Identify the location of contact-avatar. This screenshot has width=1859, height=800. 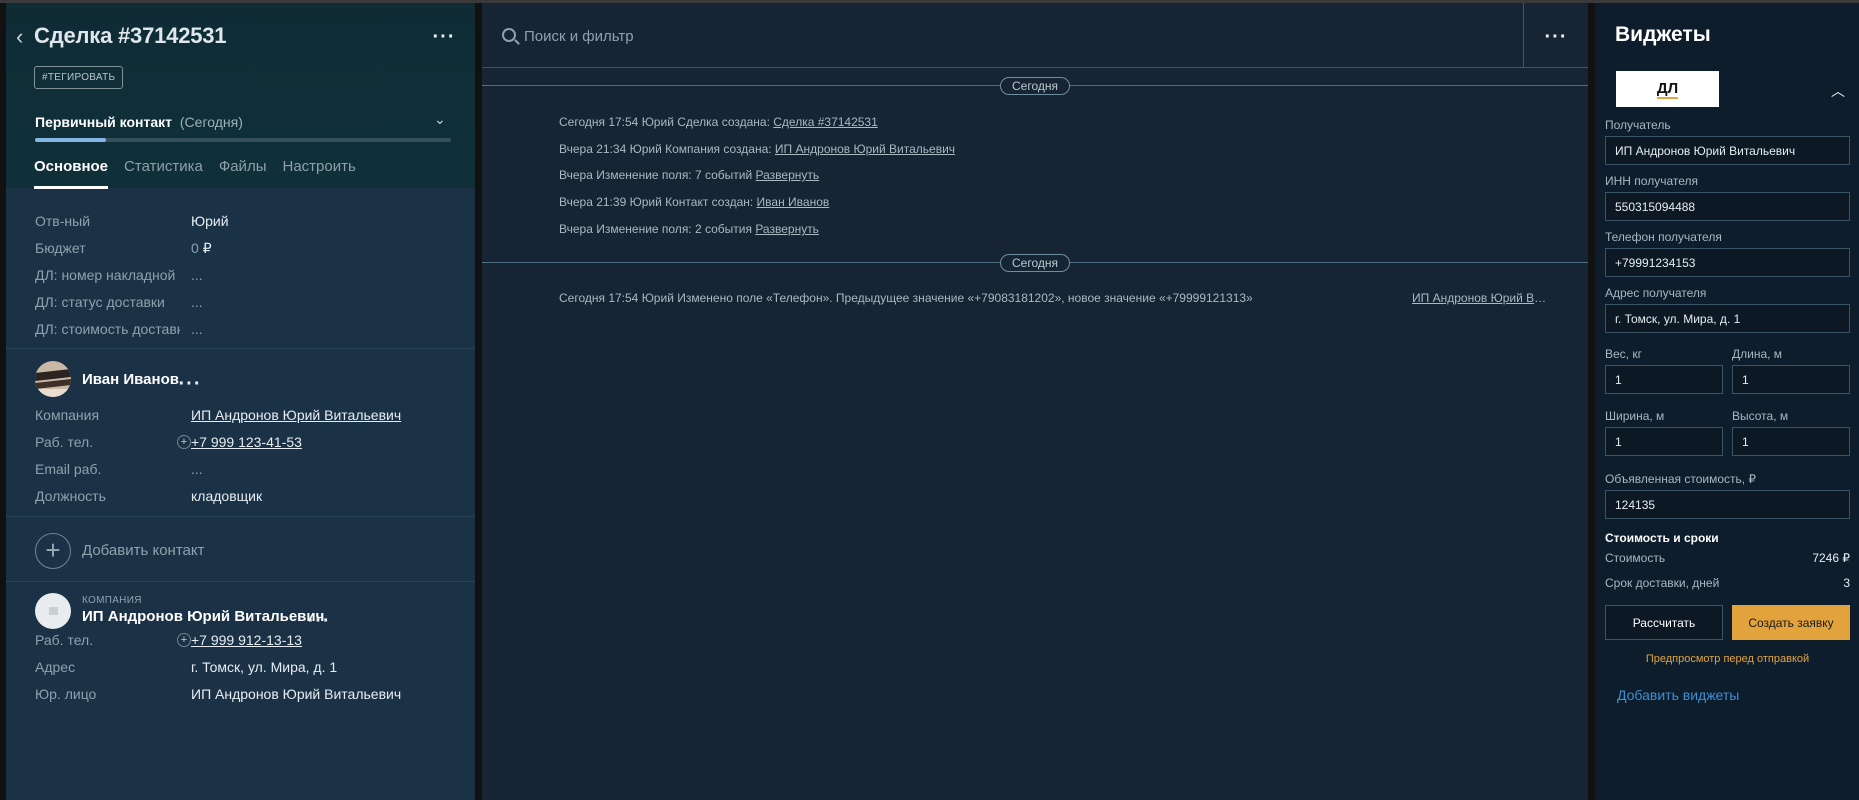
(53, 379).